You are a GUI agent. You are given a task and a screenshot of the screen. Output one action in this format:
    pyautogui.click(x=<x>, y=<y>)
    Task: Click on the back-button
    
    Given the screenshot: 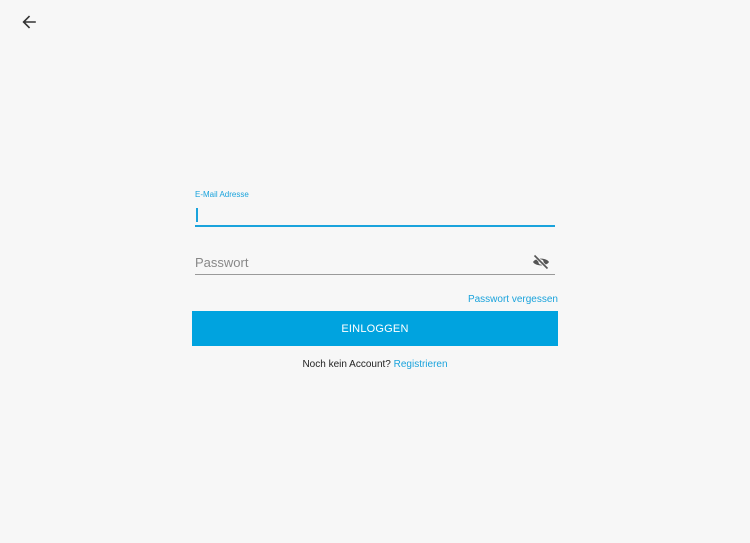 What is the action you would take?
    pyautogui.click(x=29, y=22)
    